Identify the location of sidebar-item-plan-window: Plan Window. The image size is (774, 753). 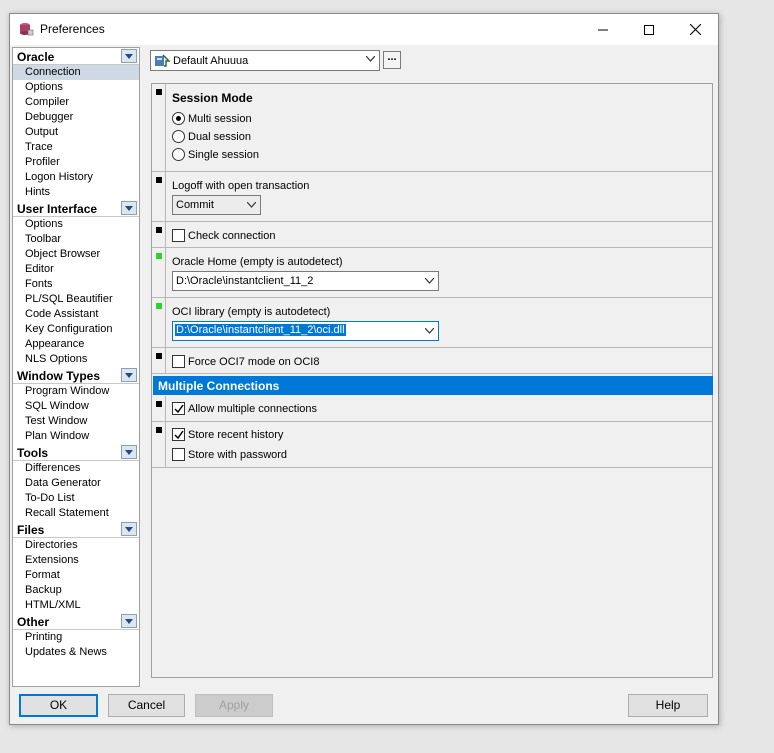
(76, 436).